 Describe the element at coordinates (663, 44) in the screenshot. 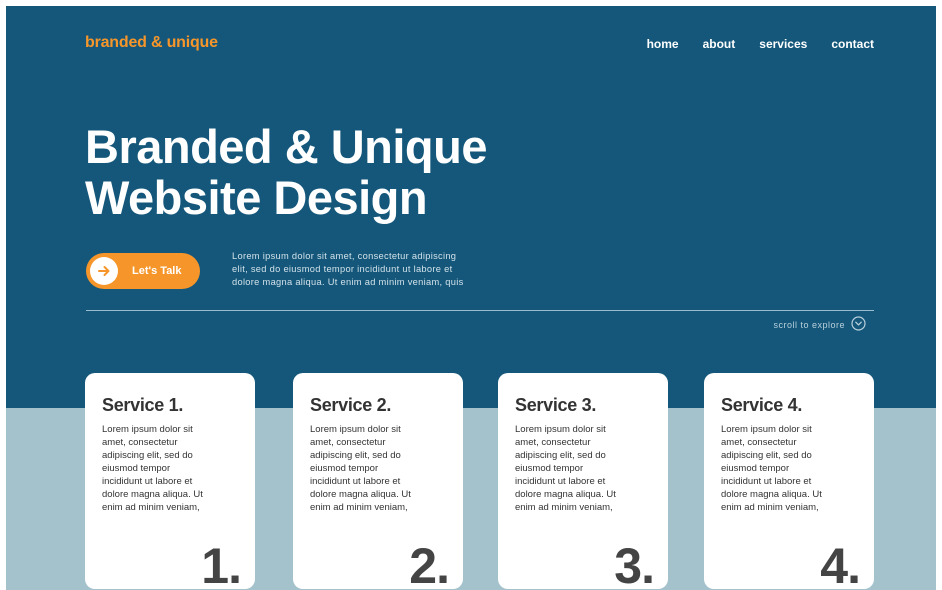

I see `nav-home-link: home` at that location.